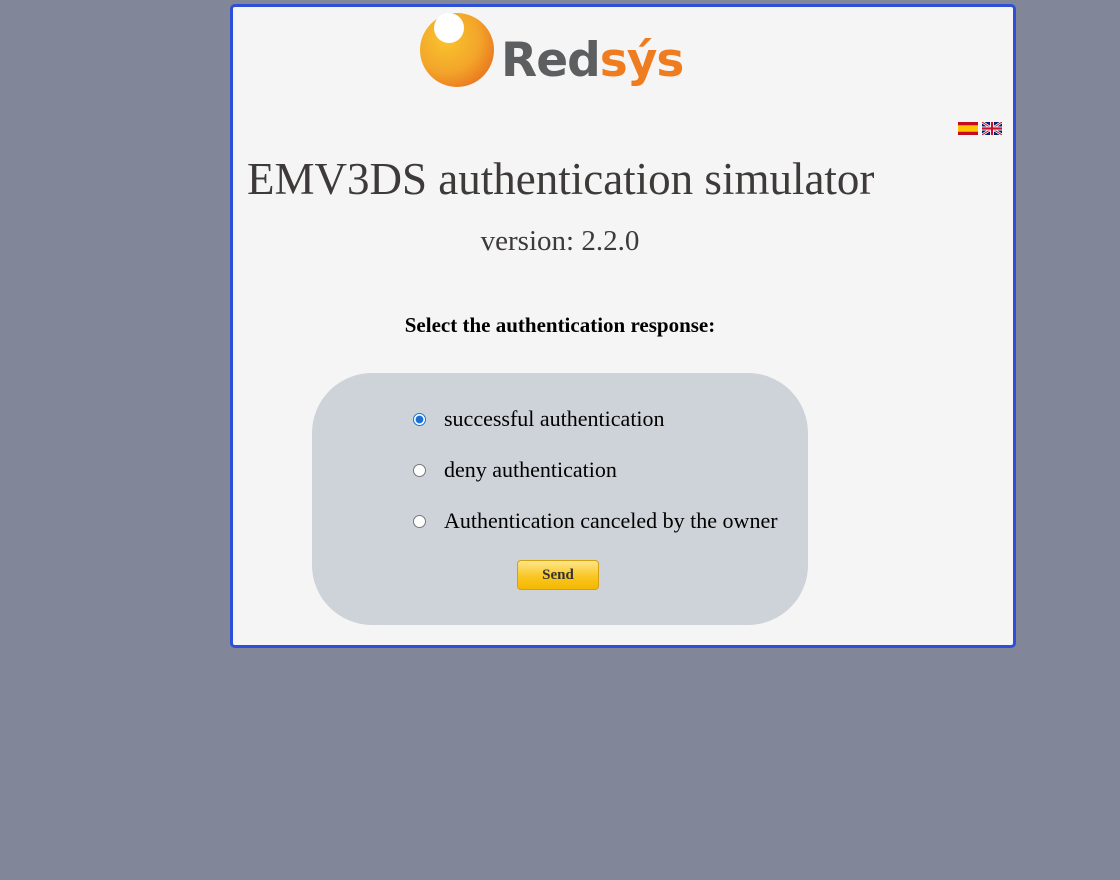 The height and width of the screenshot is (880, 1120). I want to click on option-deny: deny authentication, so click(515, 470).